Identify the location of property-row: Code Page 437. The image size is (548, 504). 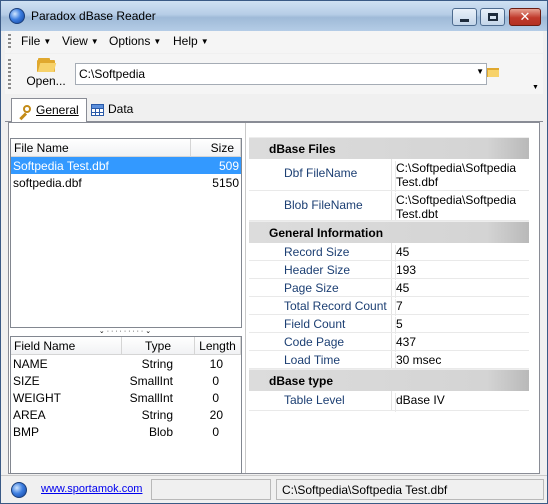
(389, 342).